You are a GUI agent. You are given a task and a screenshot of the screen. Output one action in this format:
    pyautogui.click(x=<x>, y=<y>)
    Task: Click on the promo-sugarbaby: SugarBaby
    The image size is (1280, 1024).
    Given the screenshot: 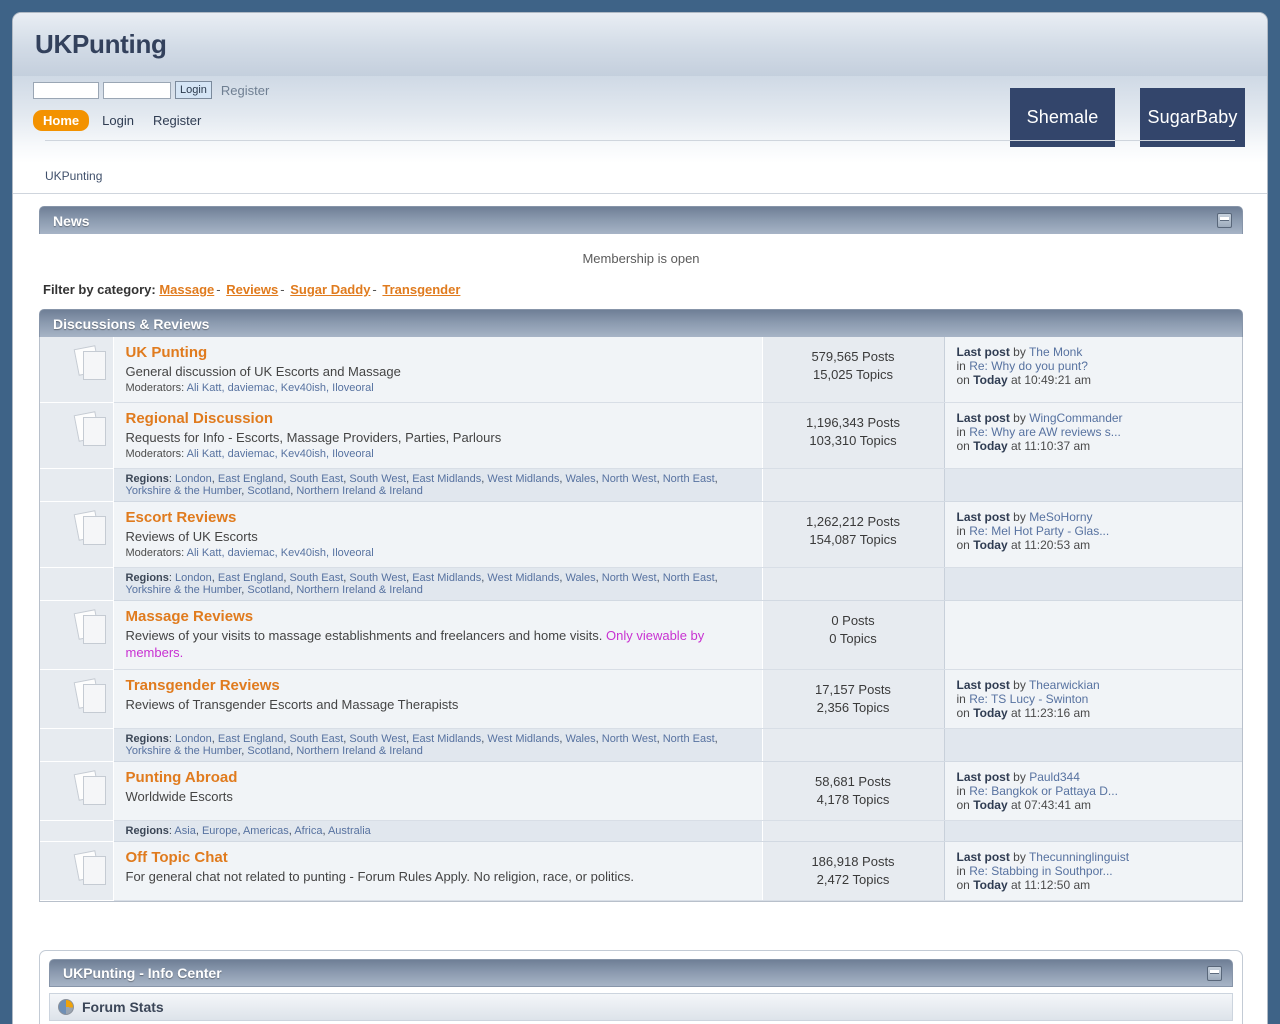 What is the action you would take?
    pyautogui.click(x=1192, y=117)
    